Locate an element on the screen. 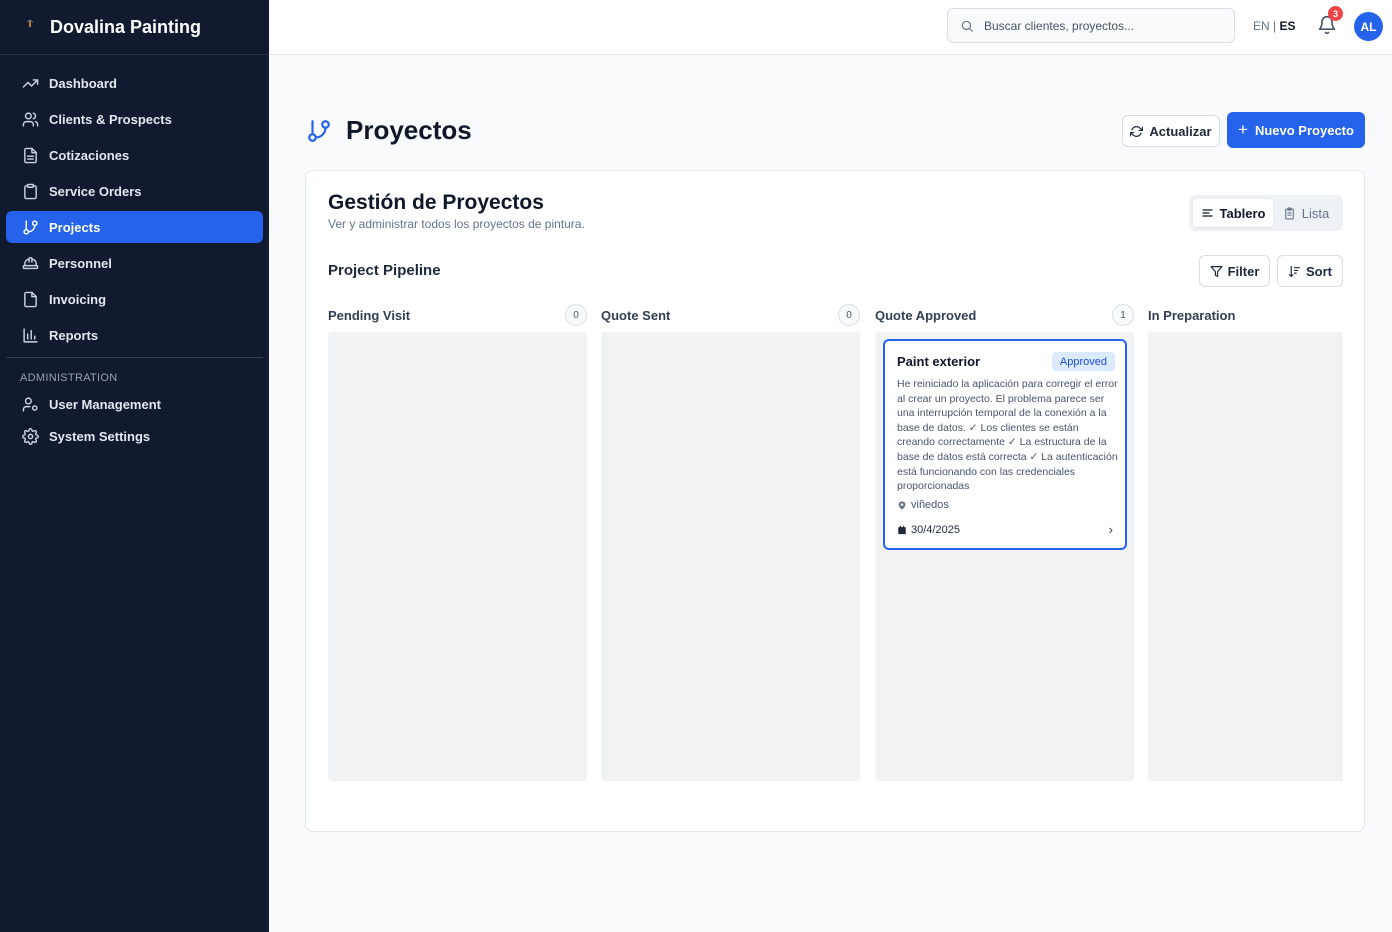 The width and height of the screenshot is (1392, 932). view-toggle: Tablero Lista is located at coordinates (1266, 213).